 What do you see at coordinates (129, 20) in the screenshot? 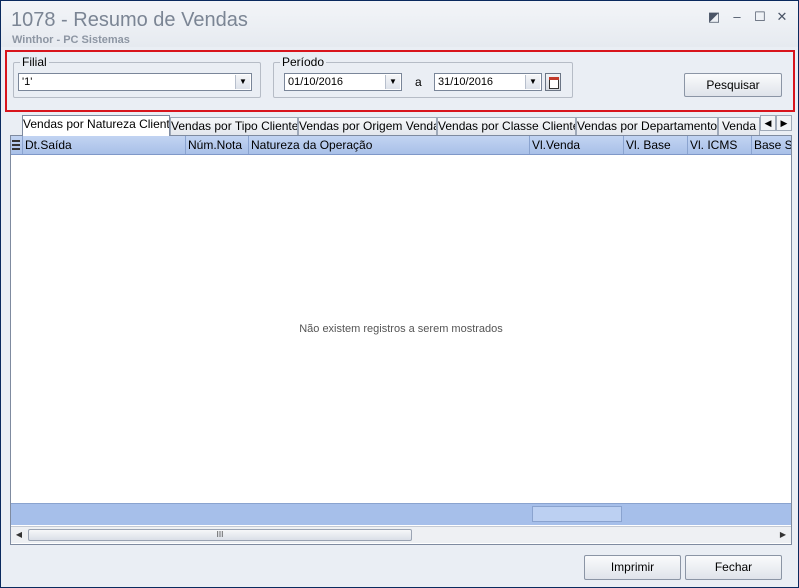
I see `window-title: 1078 - Resumo de Vendas` at bounding box center [129, 20].